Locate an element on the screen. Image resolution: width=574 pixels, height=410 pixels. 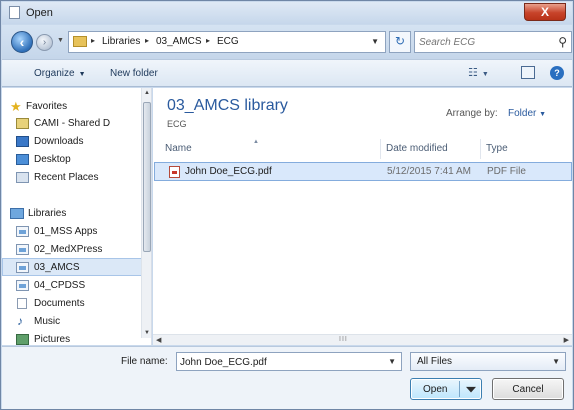
sidebar-item-documents: Documents is located at coordinates (72, 304).